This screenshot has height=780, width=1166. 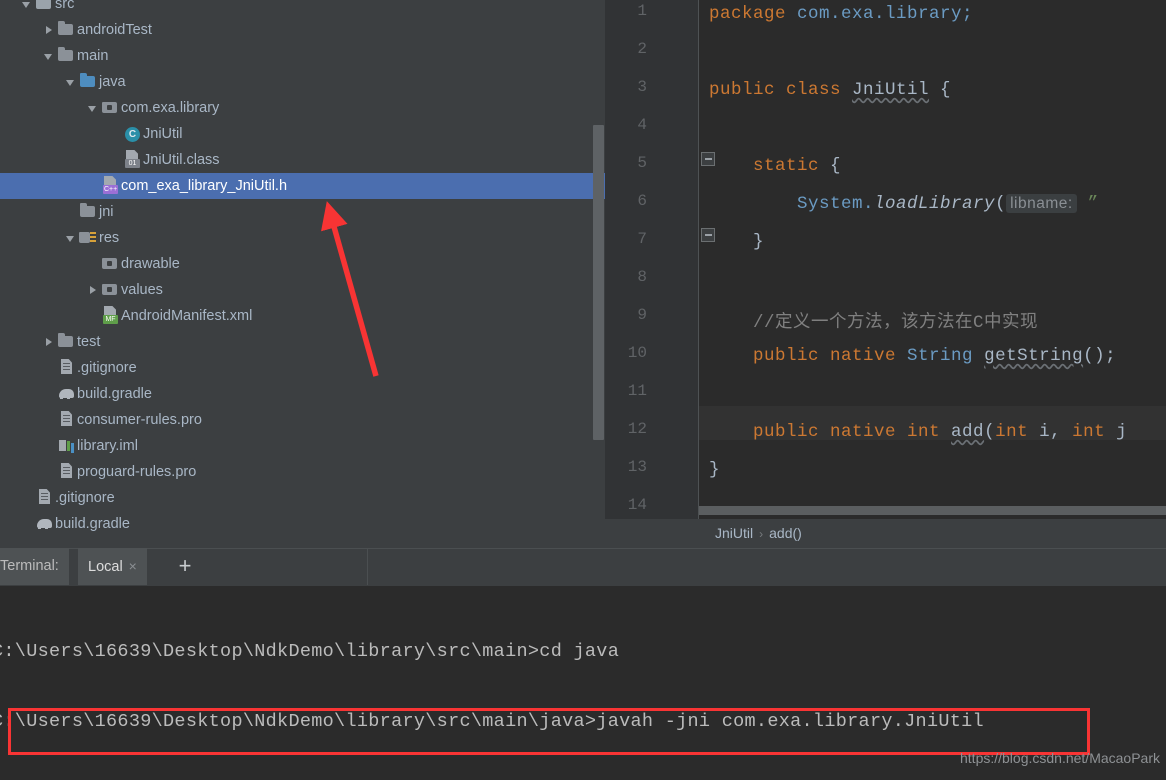 What do you see at coordinates (758, 533) in the screenshot?
I see `breadcrumb: JniUtil › add()` at bounding box center [758, 533].